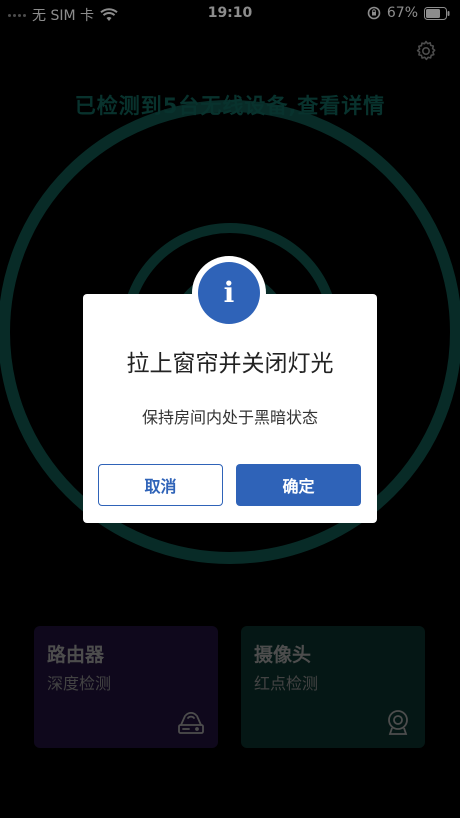  Describe the element at coordinates (229, 417) in the screenshot. I see `dialog-message: 保持房间内处于黑暗状态` at that location.